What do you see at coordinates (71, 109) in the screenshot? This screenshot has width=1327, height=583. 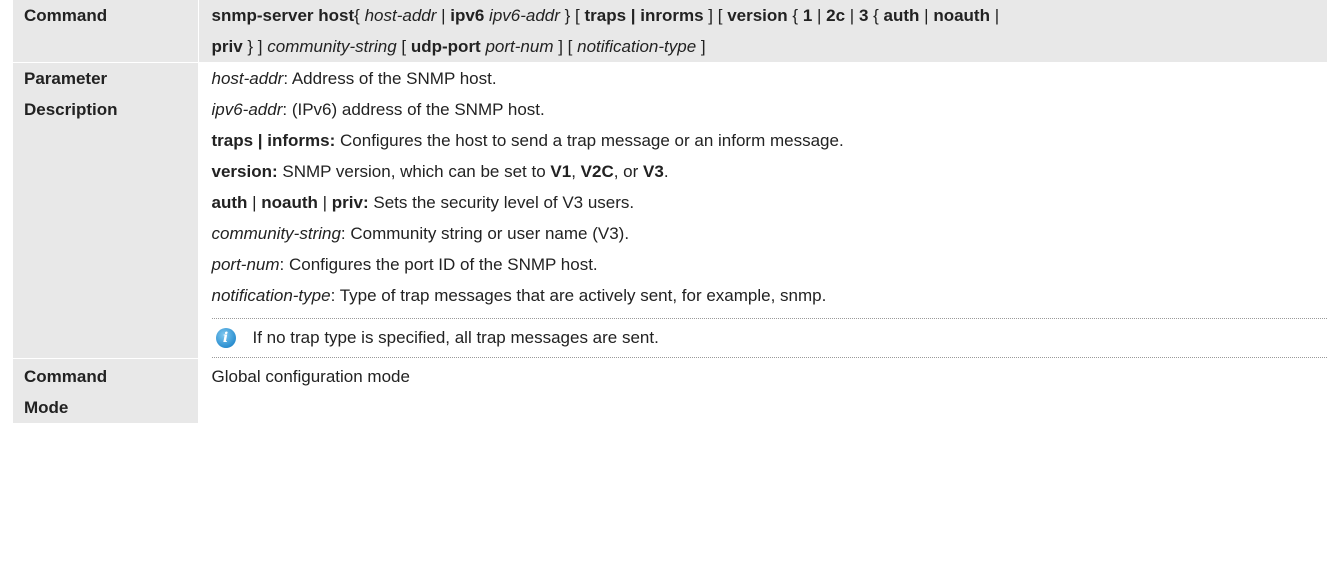 I see `parameter-label-line-2: Description` at bounding box center [71, 109].